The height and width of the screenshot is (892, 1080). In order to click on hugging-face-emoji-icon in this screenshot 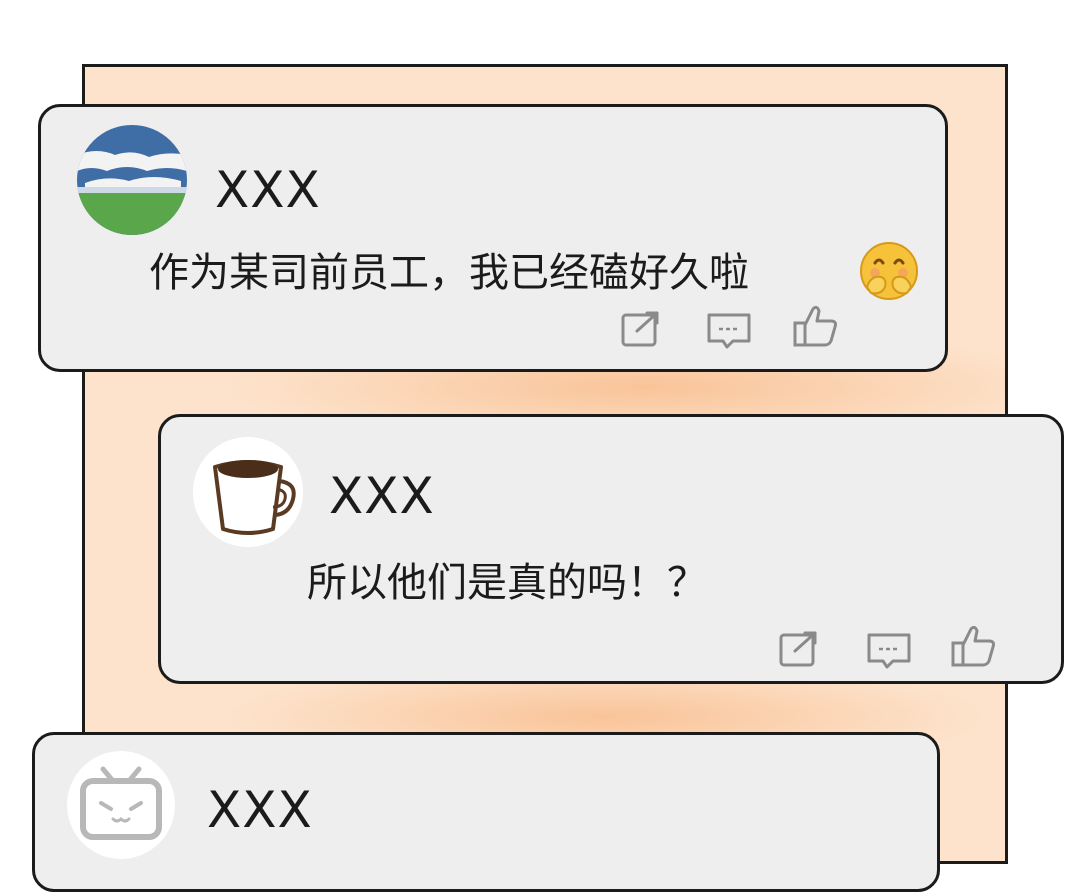, I will do `click(889, 273)`.